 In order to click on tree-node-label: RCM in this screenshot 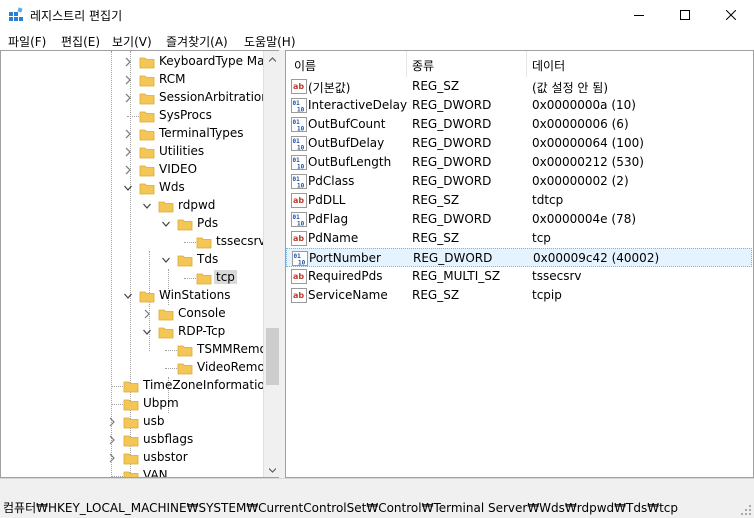, I will do `click(172, 79)`.